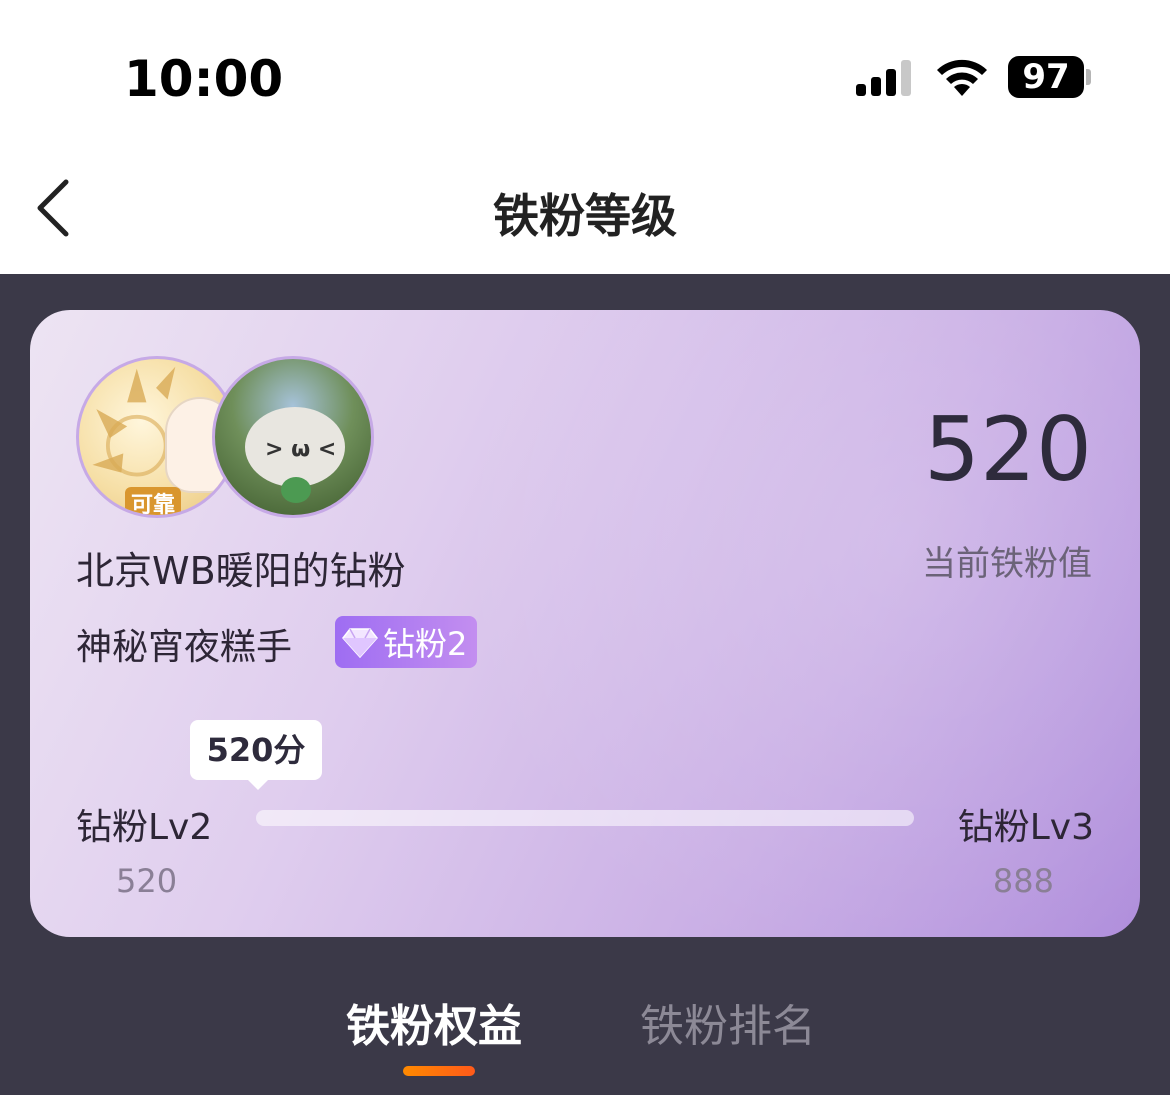 The height and width of the screenshot is (1095, 1170). What do you see at coordinates (258, 785) in the screenshot?
I see `tooltip-arrow` at bounding box center [258, 785].